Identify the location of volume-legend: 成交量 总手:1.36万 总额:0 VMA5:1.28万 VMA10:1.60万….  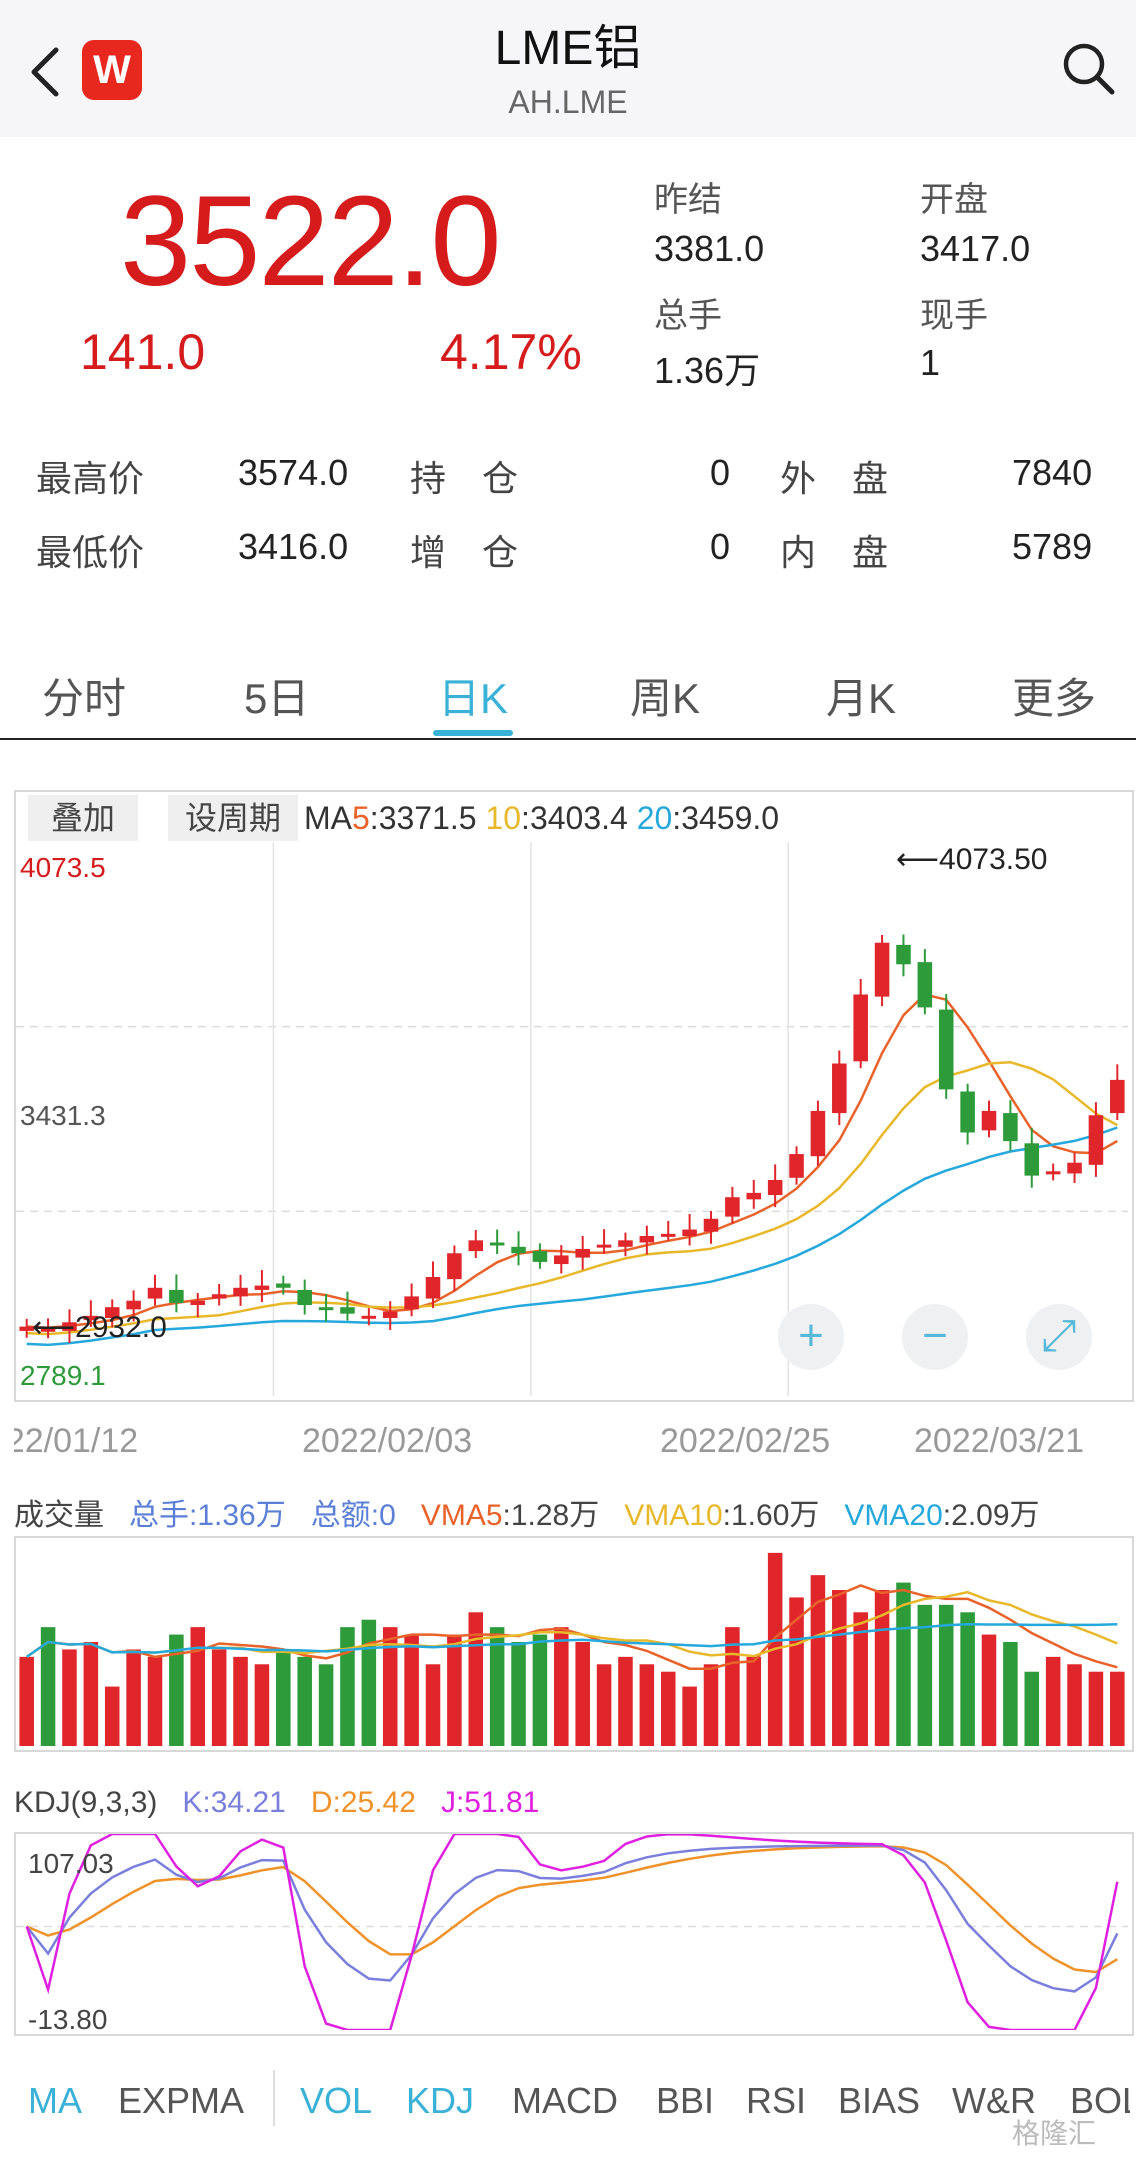
(575, 1512).